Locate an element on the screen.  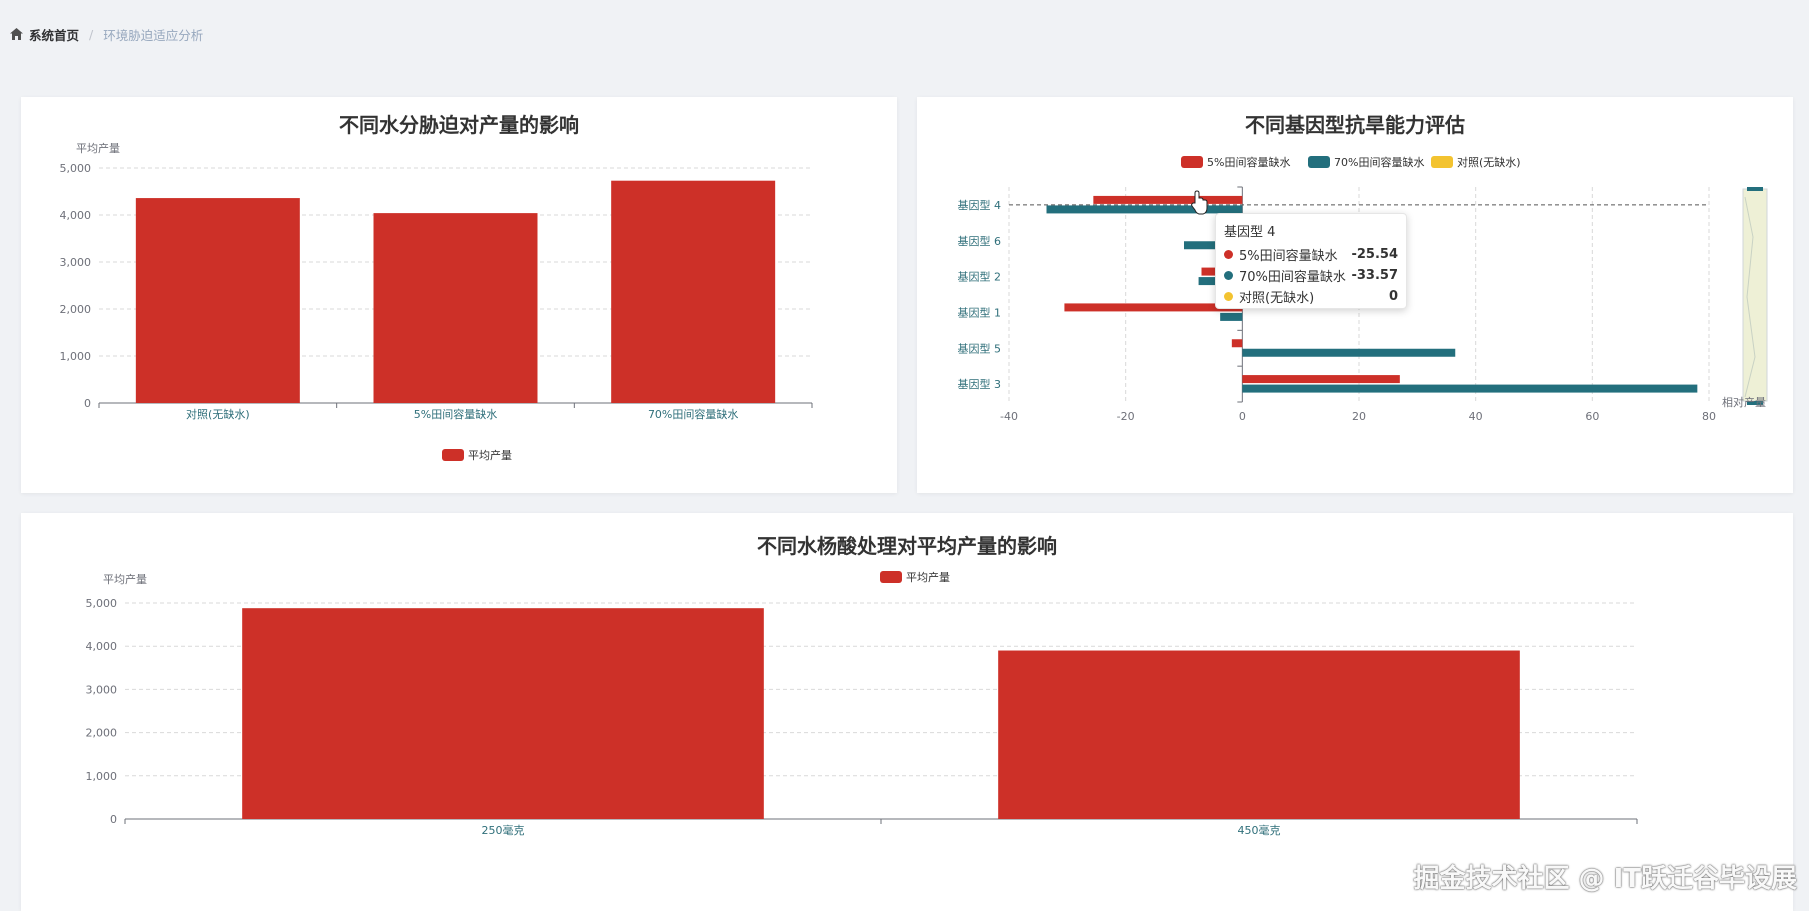
tooltip-series-value: -33.57 is located at coordinates (1374, 275).